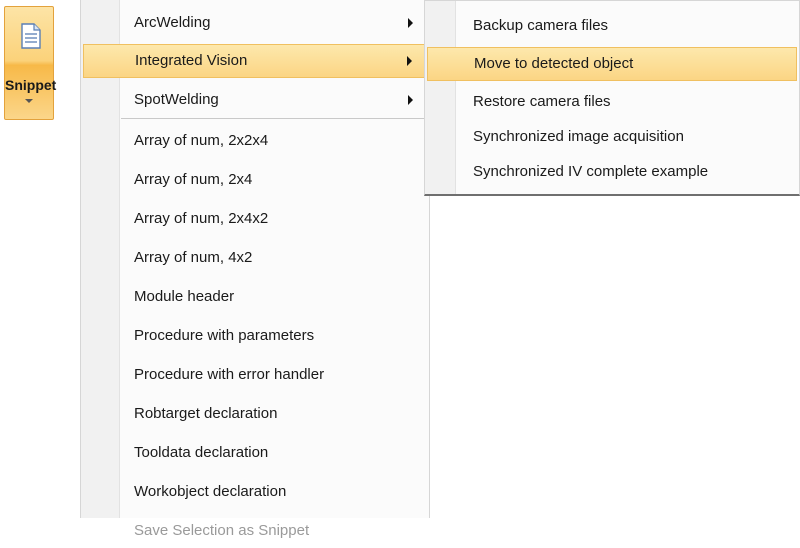 The height and width of the screenshot is (548, 800). I want to click on snippet-button-label: Snippet, so click(31, 85).